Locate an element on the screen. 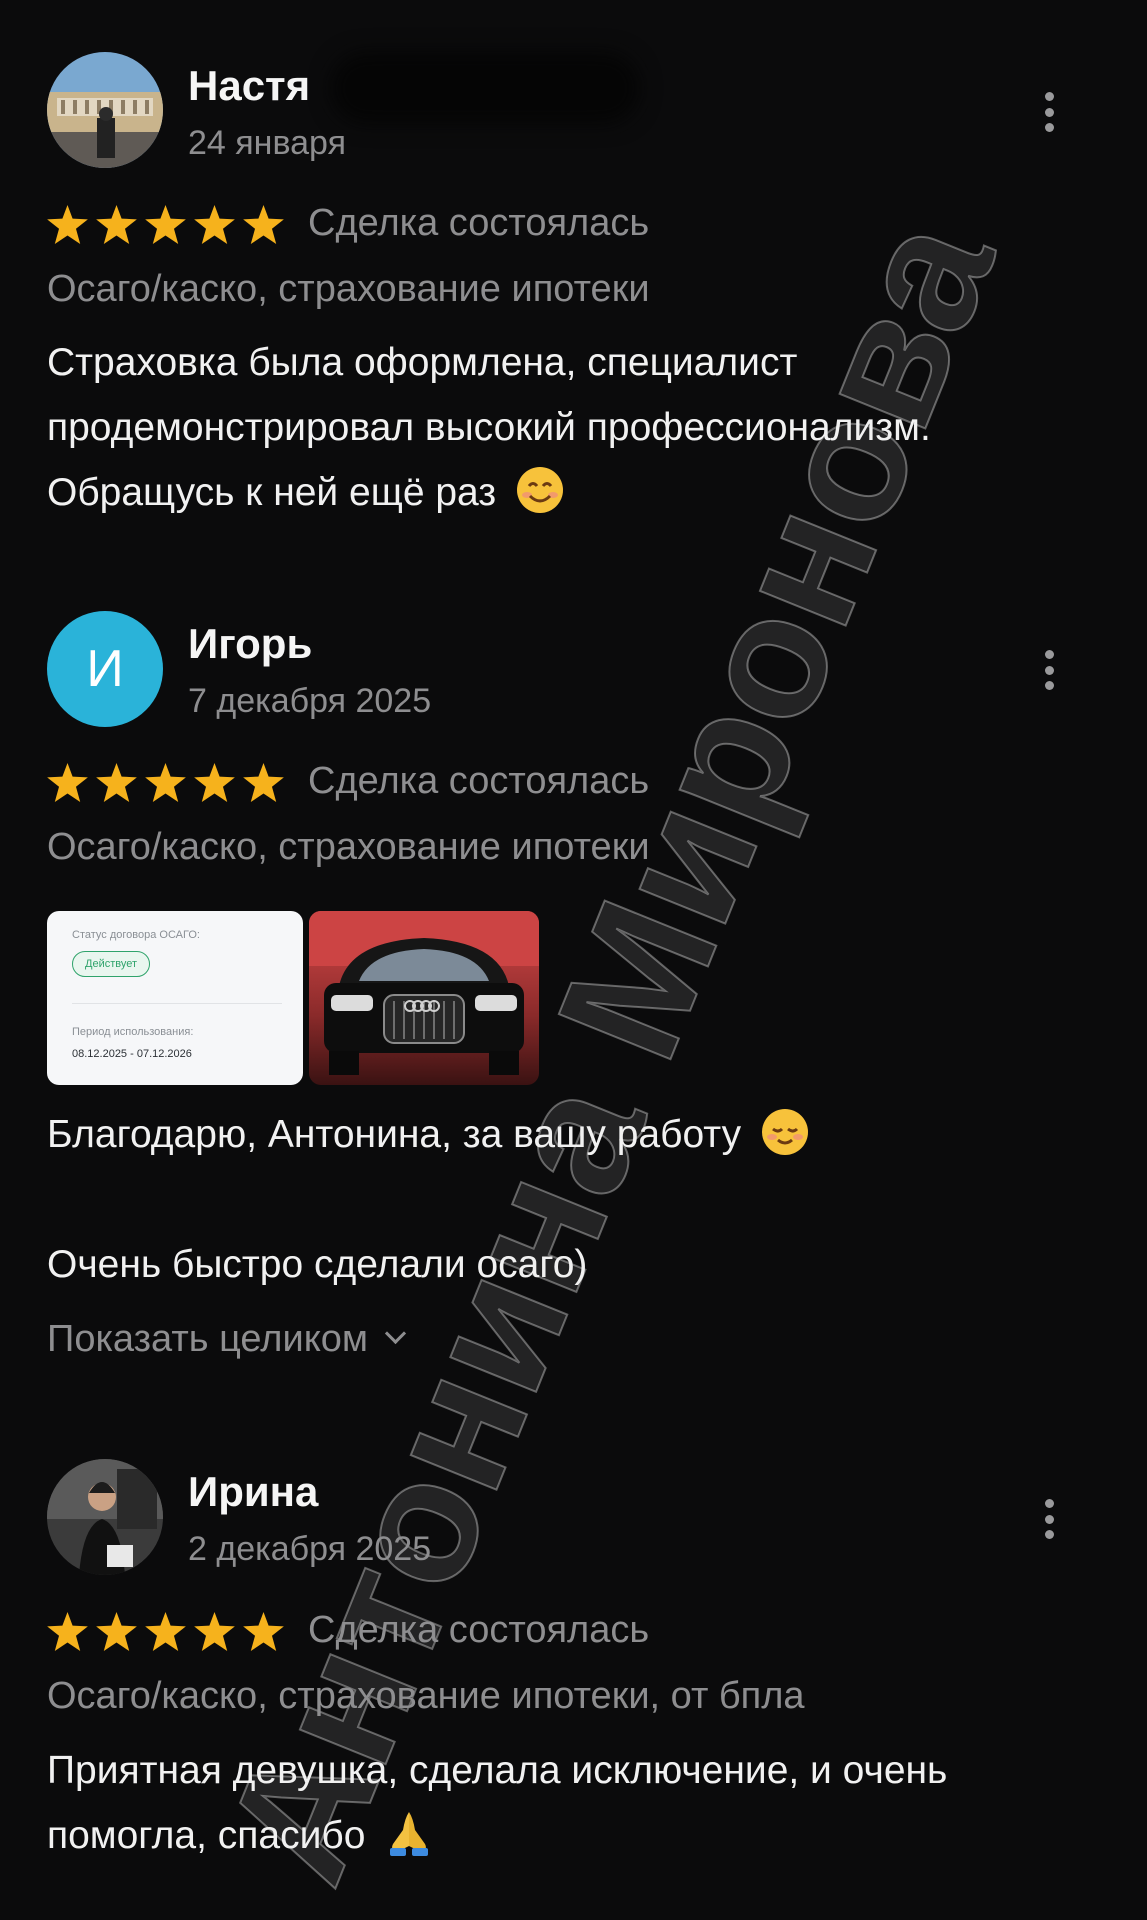 This screenshot has width=1147, height=1920. review-date: 24 января is located at coordinates (267, 143).